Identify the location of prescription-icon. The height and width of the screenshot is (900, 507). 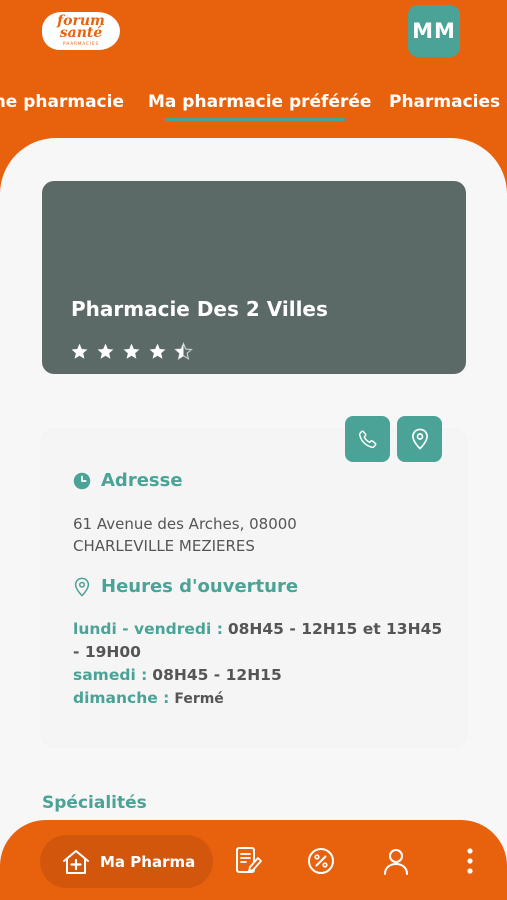
(249, 860).